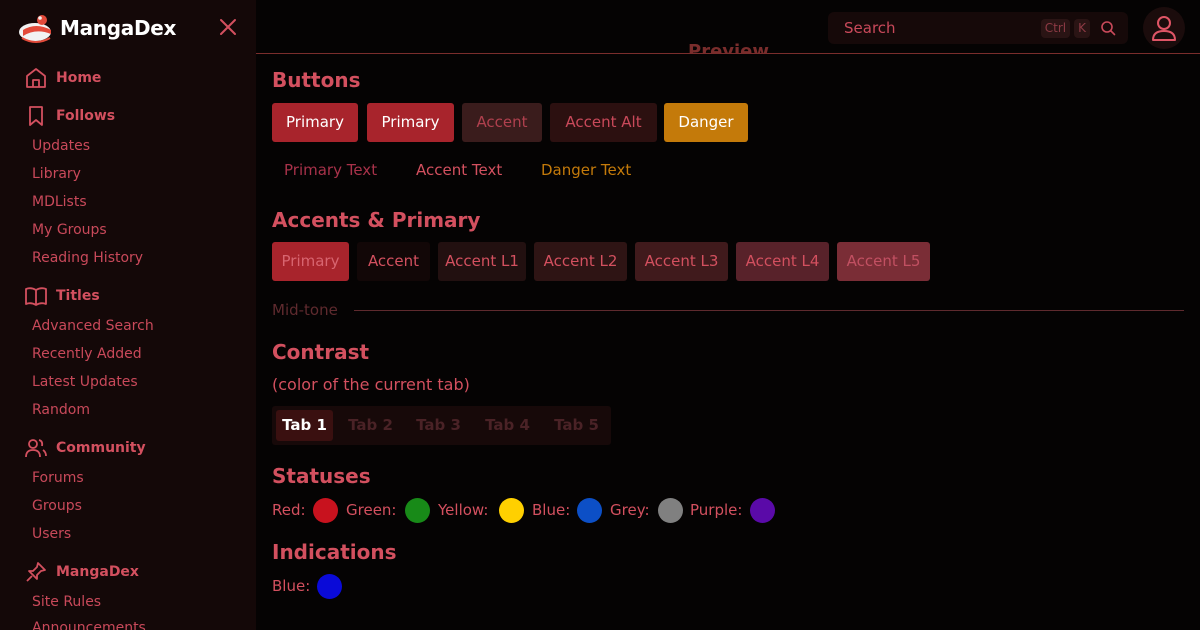  What do you see at coordinates (61, 146) in the screenshot?
I see `sidebar-item-updates: Updates` at bounding box center [61, 146].